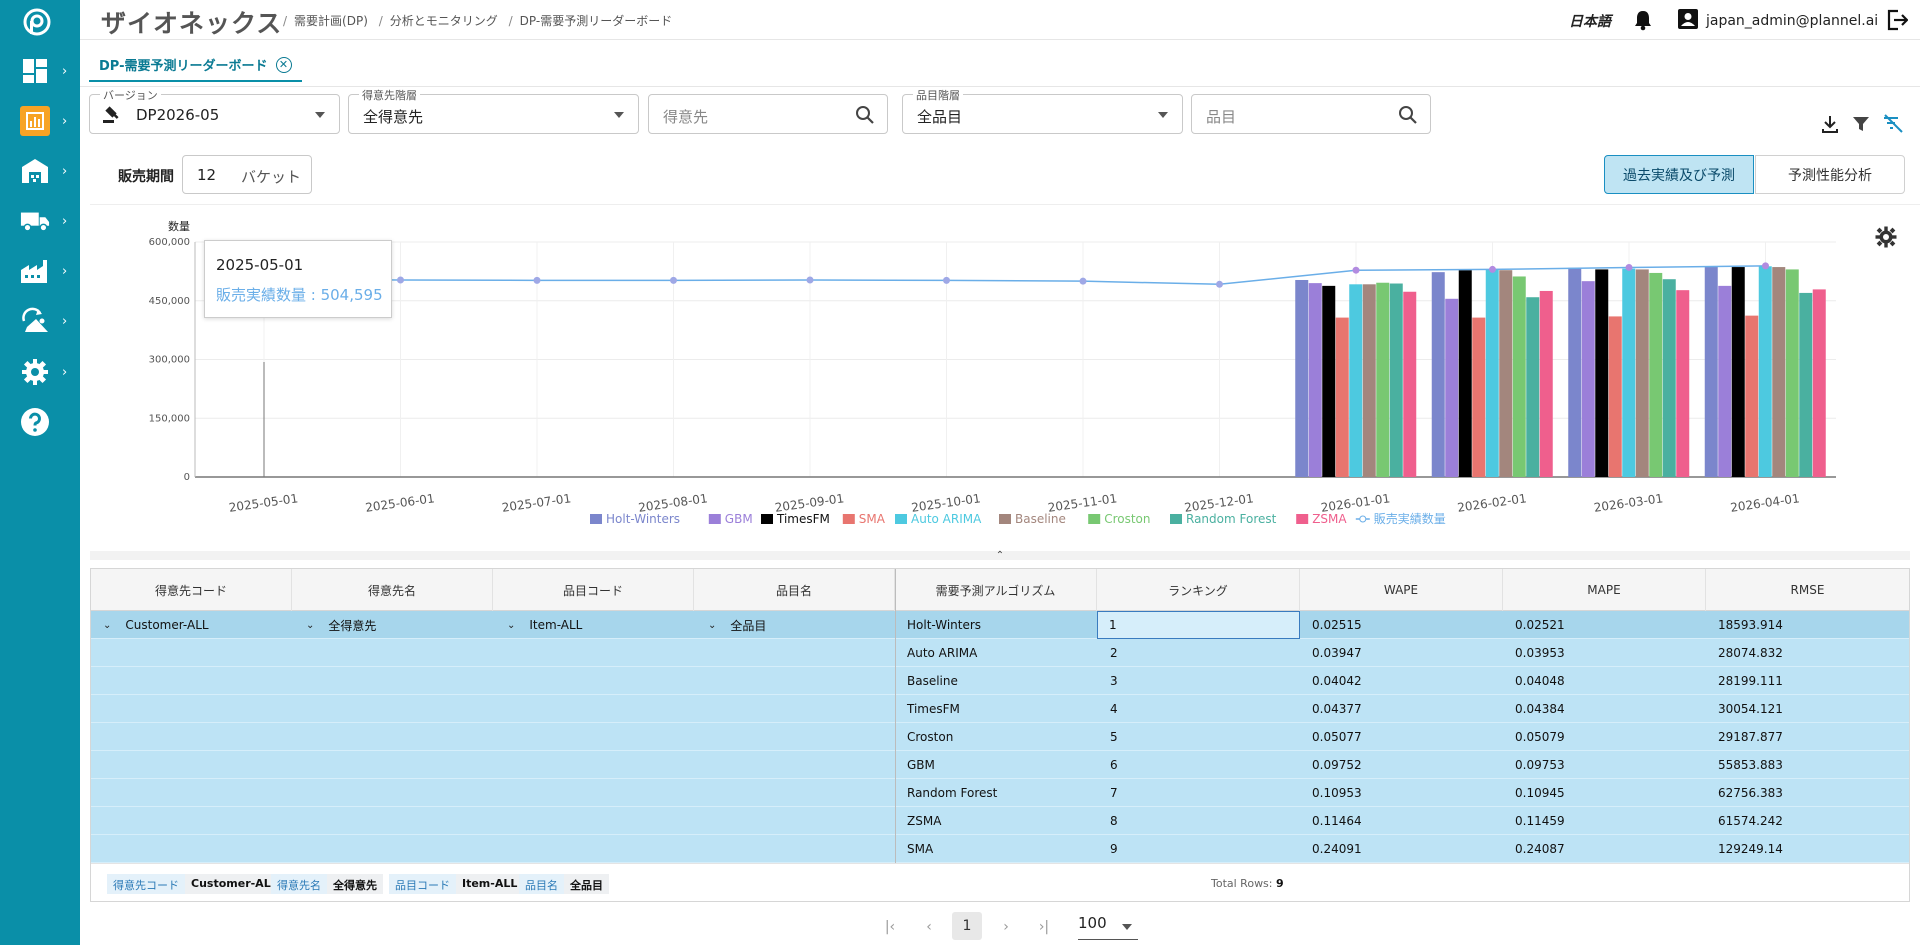 The width and height of the screenshot is (1920, 945). What do you see at coordinates (444, 21) in the screenshot?
I see `breadcrumb-item: 分析とモニタリング` at bounding box center [444, 21].